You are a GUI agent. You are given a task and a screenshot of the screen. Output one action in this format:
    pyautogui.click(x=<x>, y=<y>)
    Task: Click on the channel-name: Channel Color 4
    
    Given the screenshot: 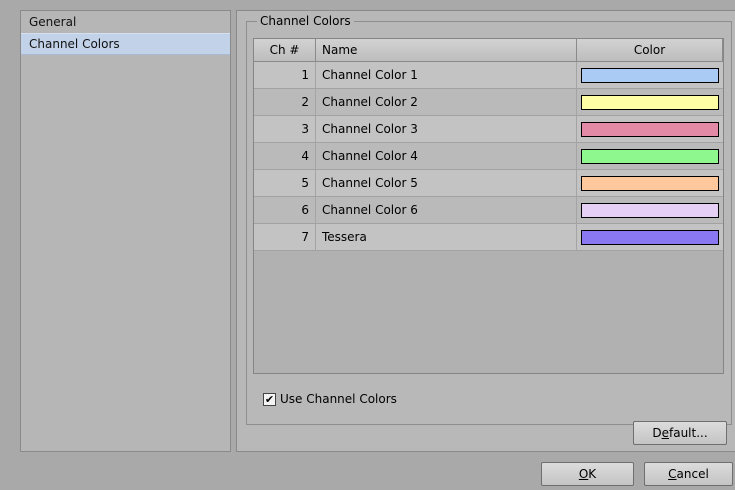 What is the action you would take?
    pyautogui.click(x=446, y=156)
    